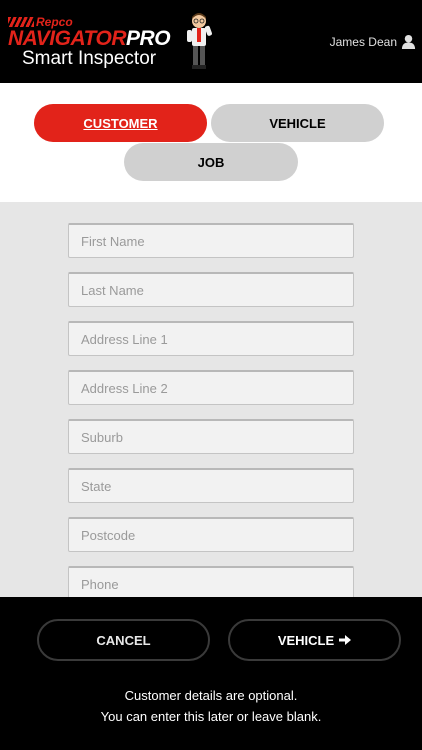  Describe the element at coordinates (211, 240) in the screenshot. I see `first-name-field` at that location.